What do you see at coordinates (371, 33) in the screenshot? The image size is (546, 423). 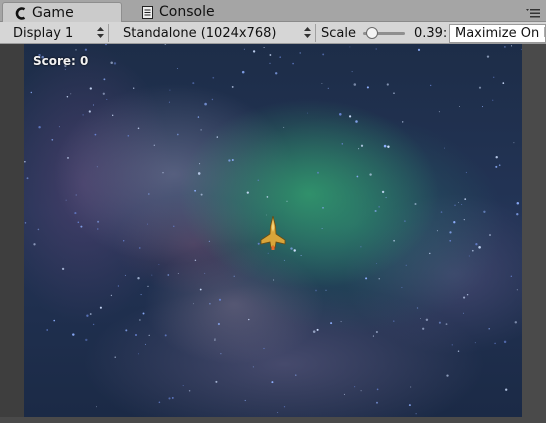 I see `scale-slider-thumb` at bounding box center [371, 33].